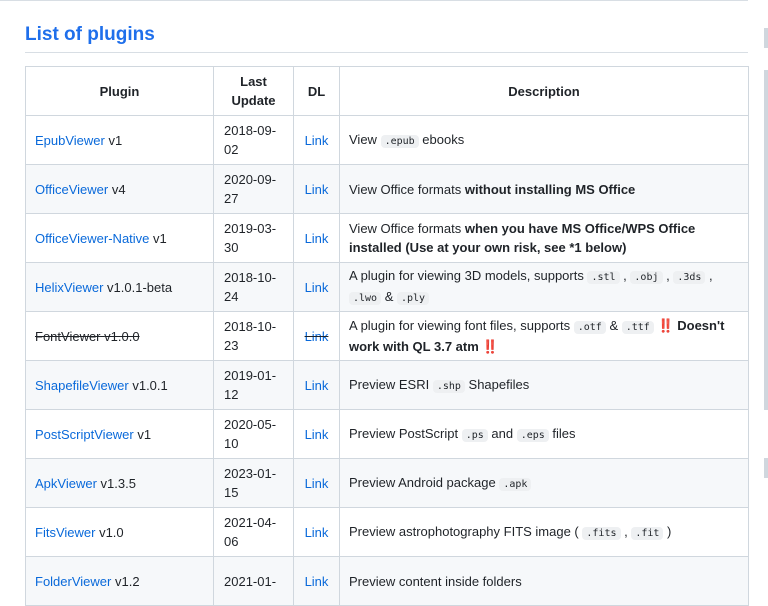 The width and height of the screenshot is (768, 606). What do you see at coordinates (250, 581) in the screenshot?
I see `last-update-line: 2021-01-` at bounding box center [250, 581].